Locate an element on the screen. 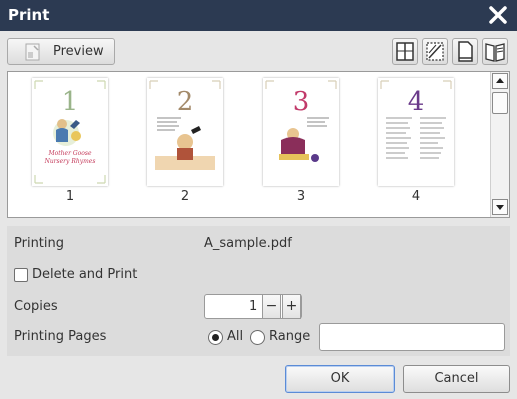  title-bar: Print is located at coordinates (258, 15).